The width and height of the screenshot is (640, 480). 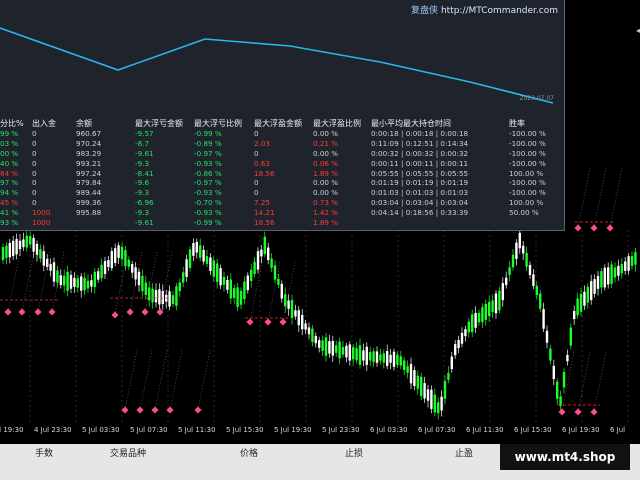 I want to click on stats-cell-balance: 999.36, so click(x=89, y=202).